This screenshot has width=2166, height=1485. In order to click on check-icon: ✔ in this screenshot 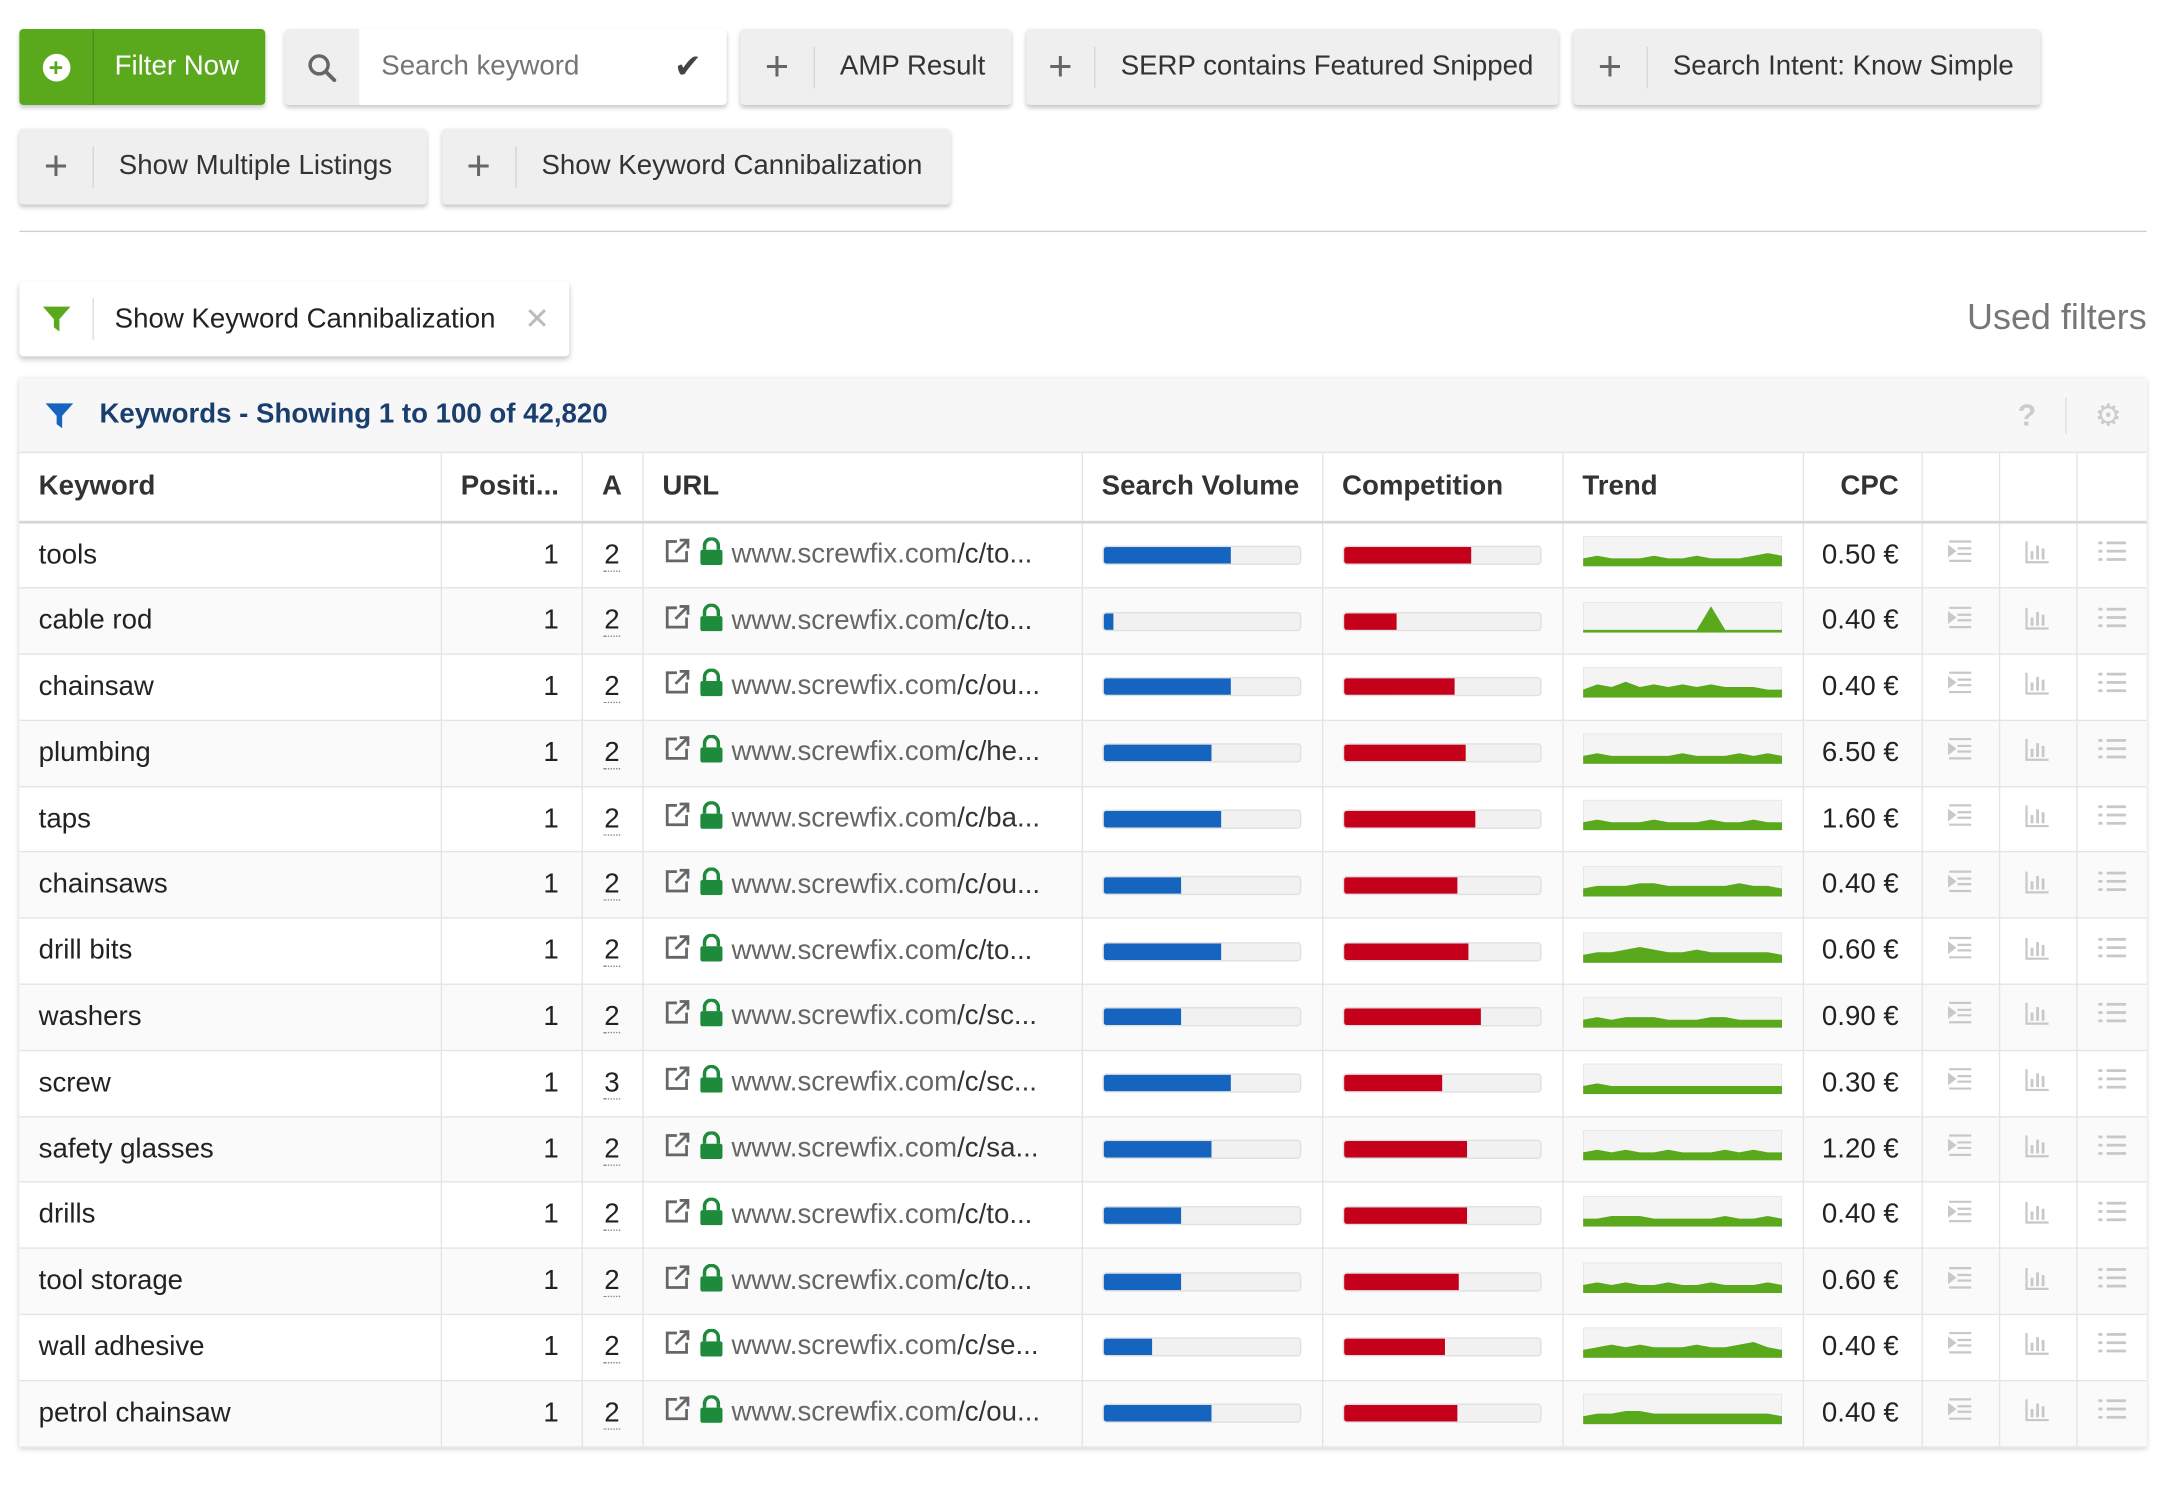, I will do `click(688, 67)`.